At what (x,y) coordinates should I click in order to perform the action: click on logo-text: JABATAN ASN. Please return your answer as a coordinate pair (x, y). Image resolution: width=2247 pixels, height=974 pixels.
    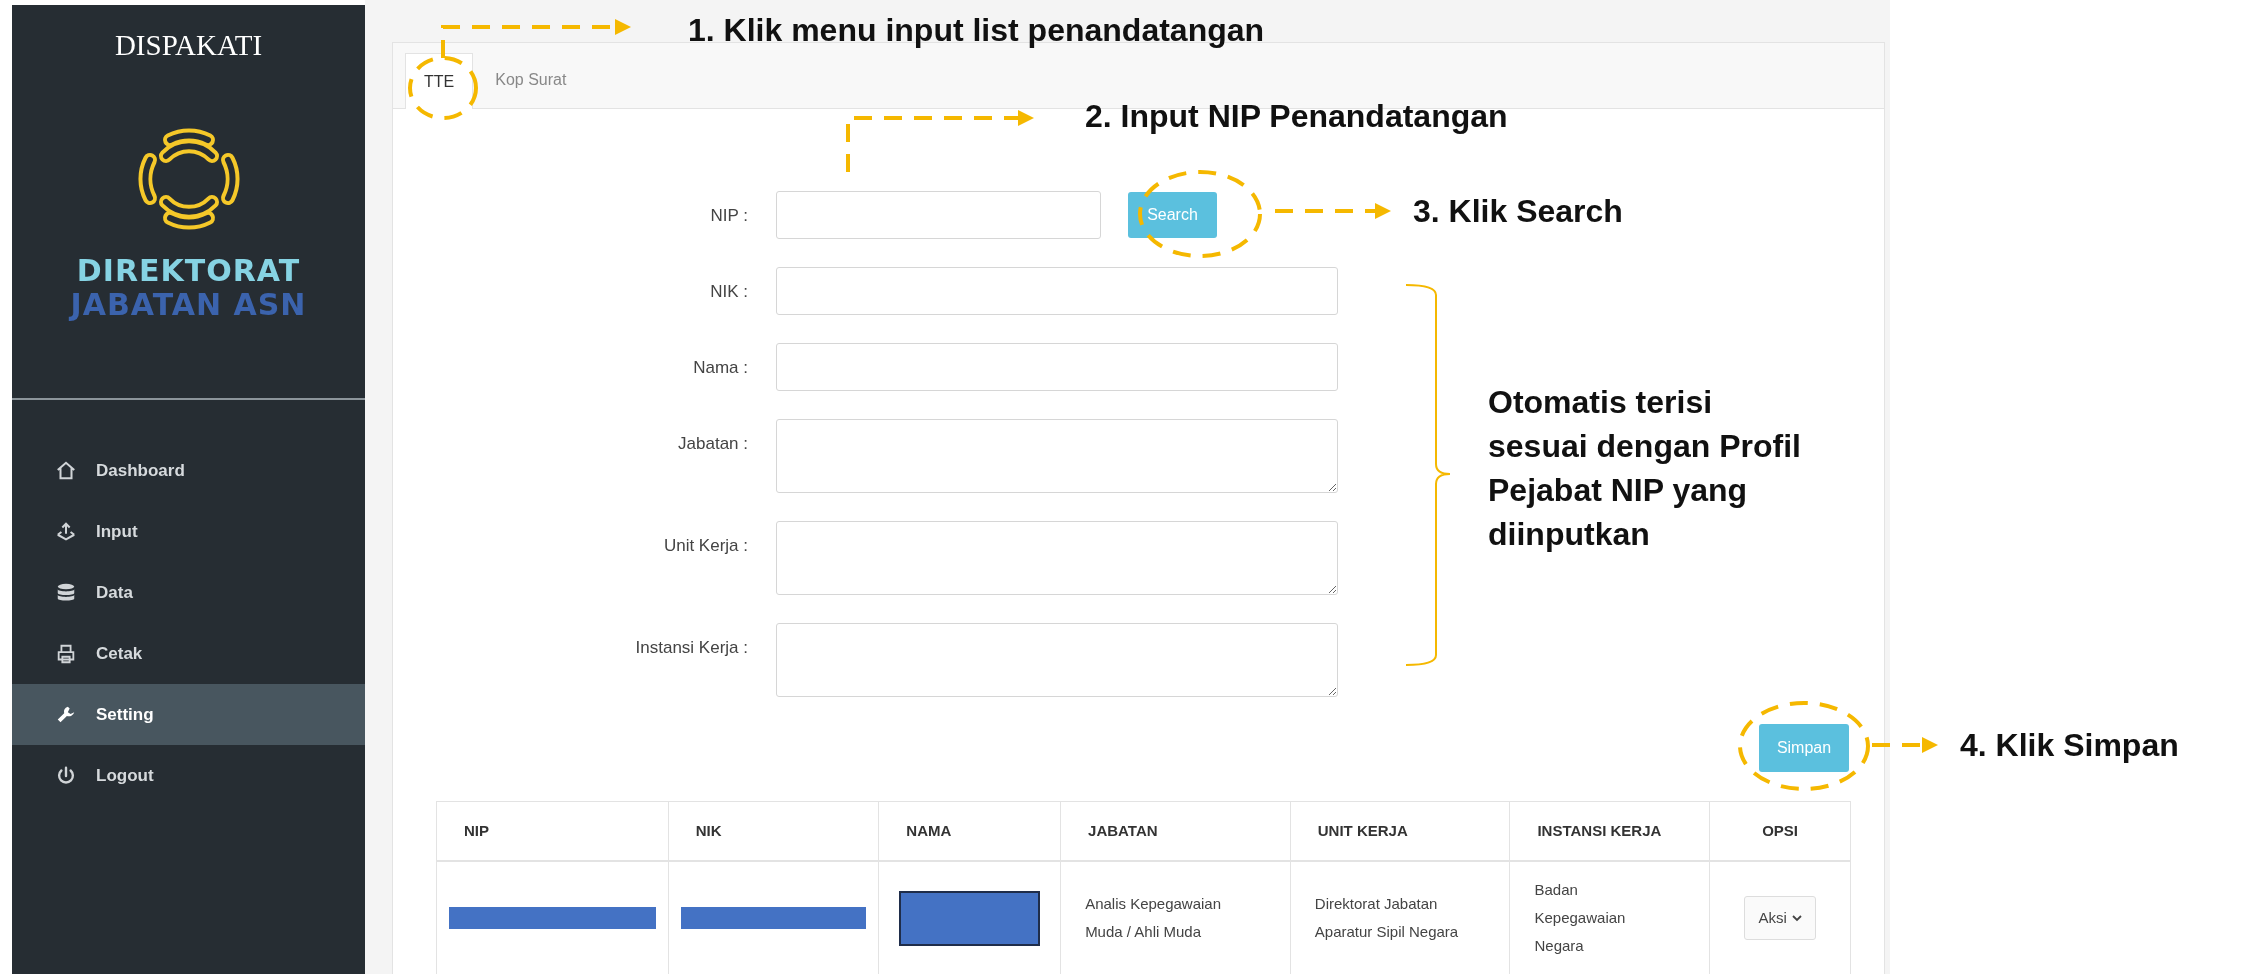
    Looking at the image, I should click on (188, 305).